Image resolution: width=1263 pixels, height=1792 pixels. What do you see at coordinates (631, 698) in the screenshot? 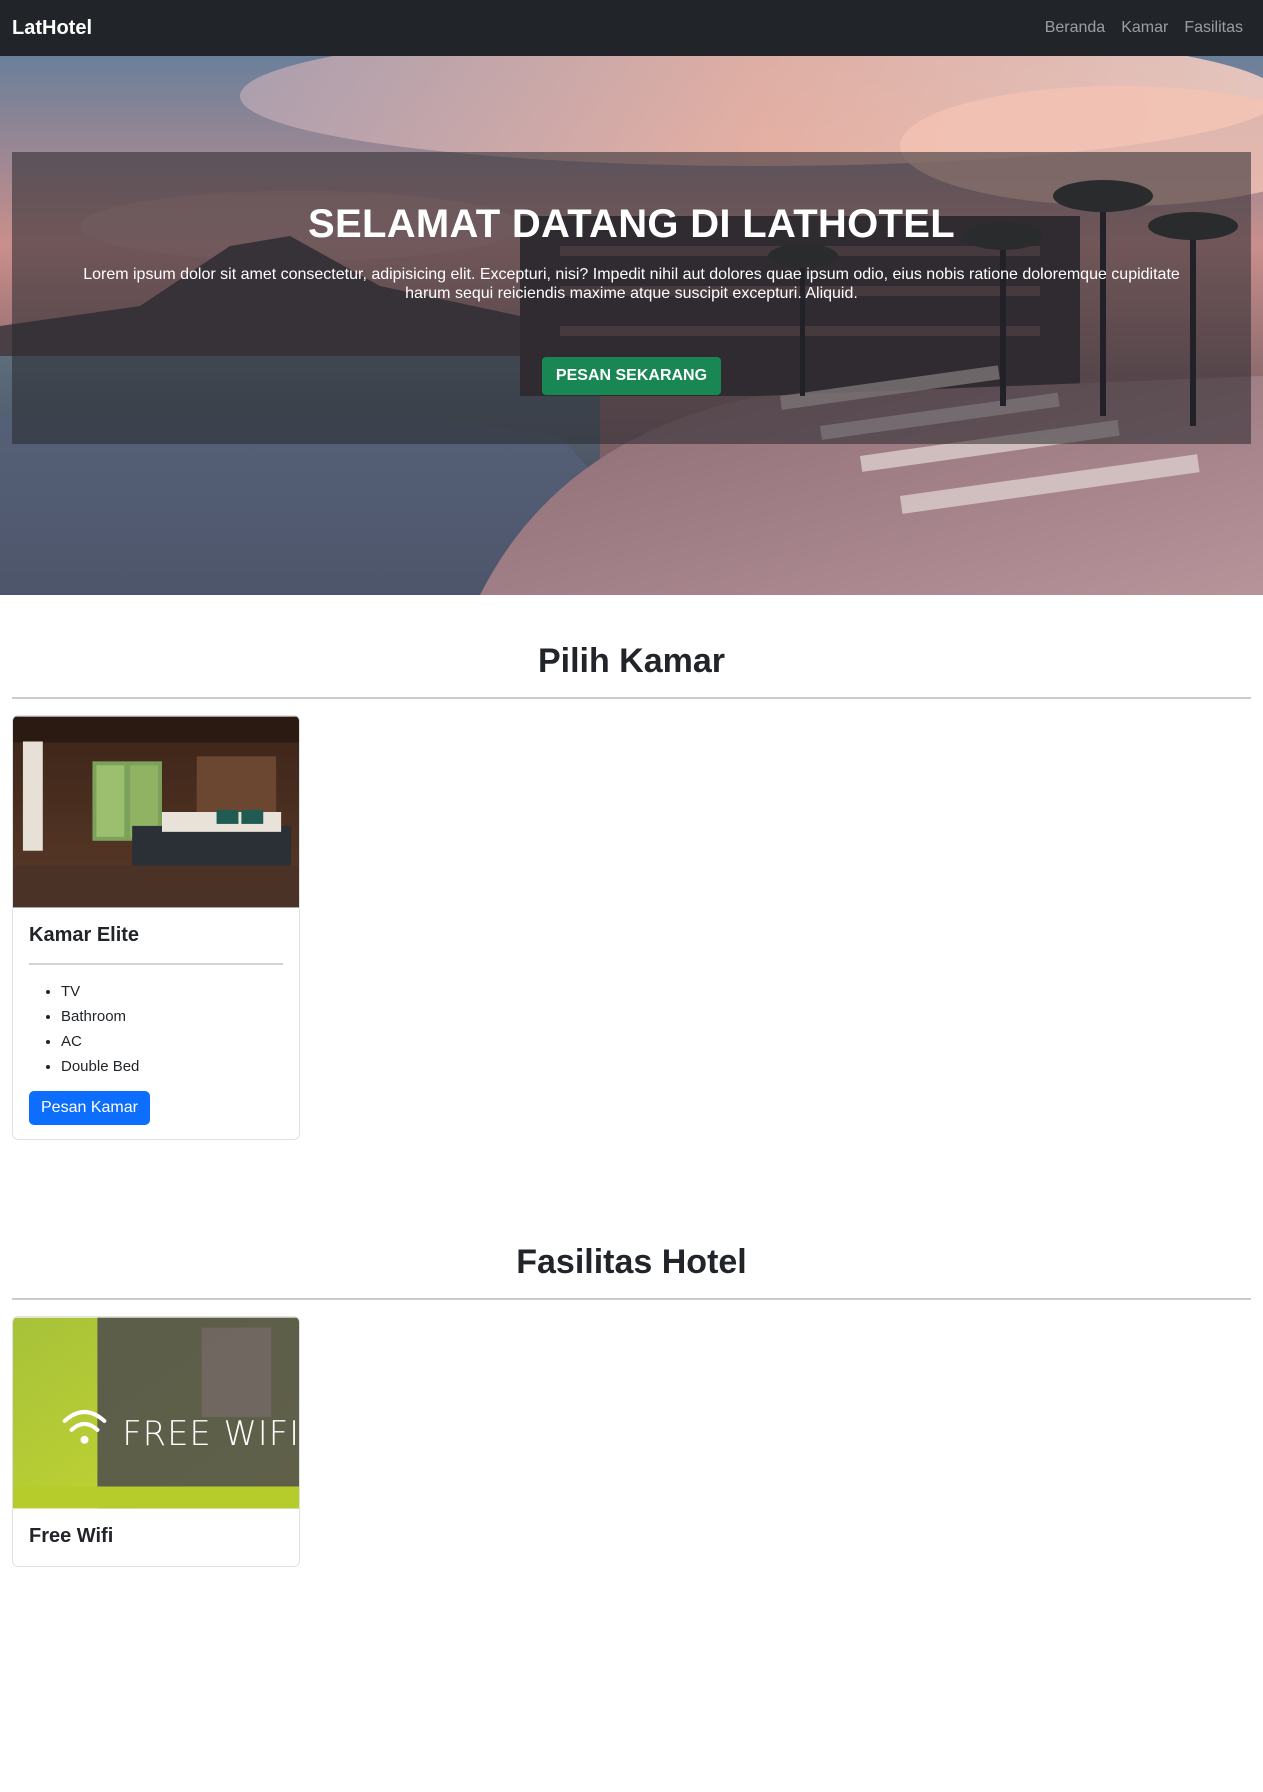
I see `rooms-section-divider` at bounding box center [631, 698].